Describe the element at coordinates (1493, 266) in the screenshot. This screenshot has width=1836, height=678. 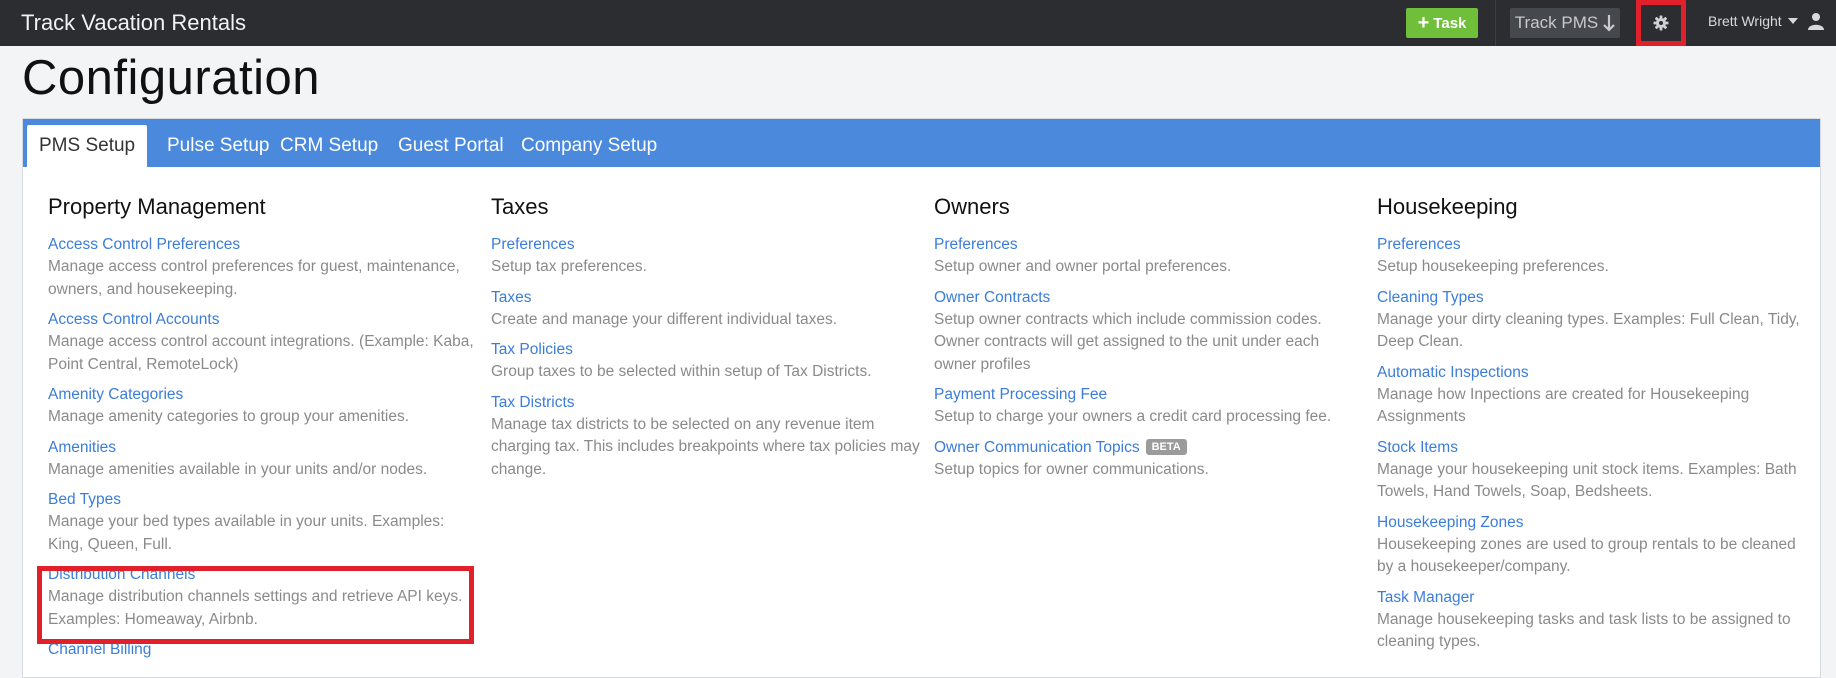
I see `item-description: Setup housekeeping preferences.` at that location.